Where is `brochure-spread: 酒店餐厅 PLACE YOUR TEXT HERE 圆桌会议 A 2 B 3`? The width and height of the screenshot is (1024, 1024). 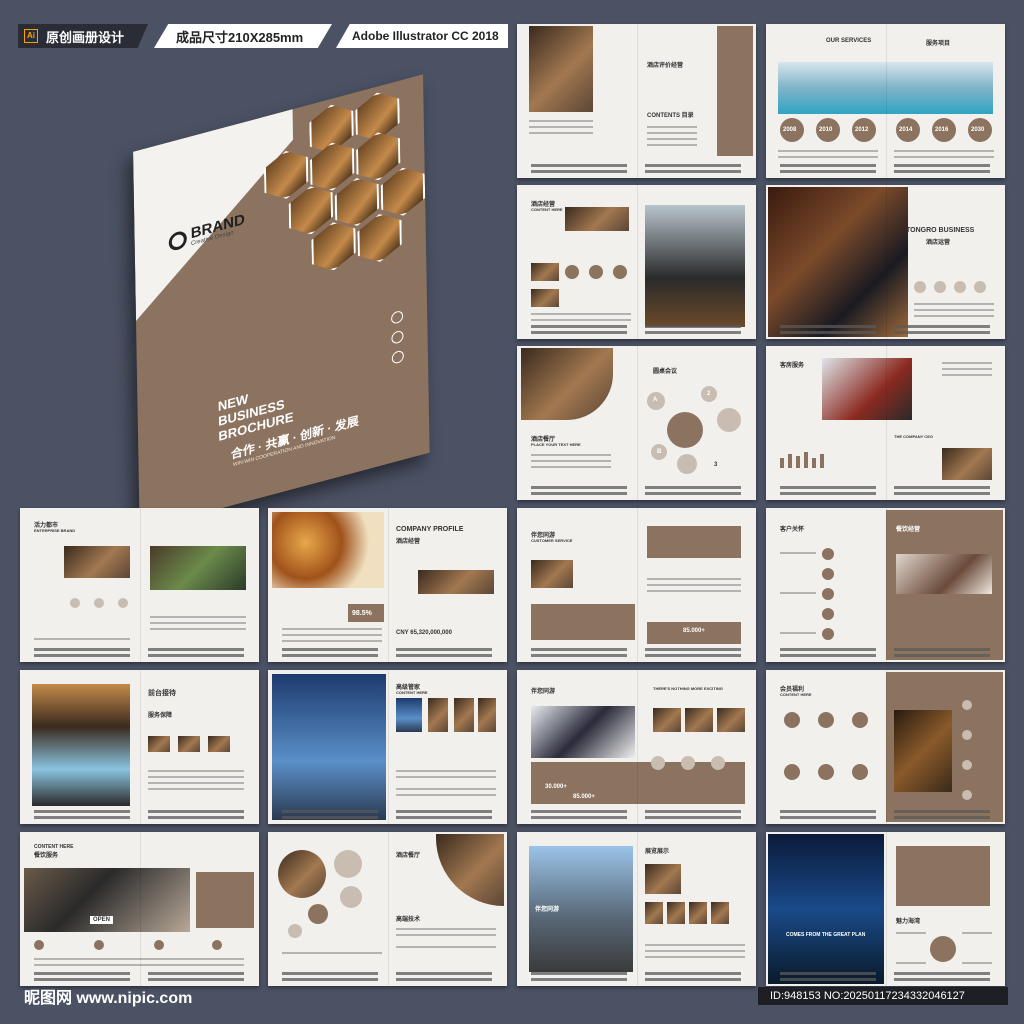
brochure-spread: 酒店餐厅 PLACE YOUR TEXT HERE 圆桌会议 A 2 B 3 is located at coordinates (636, 423).